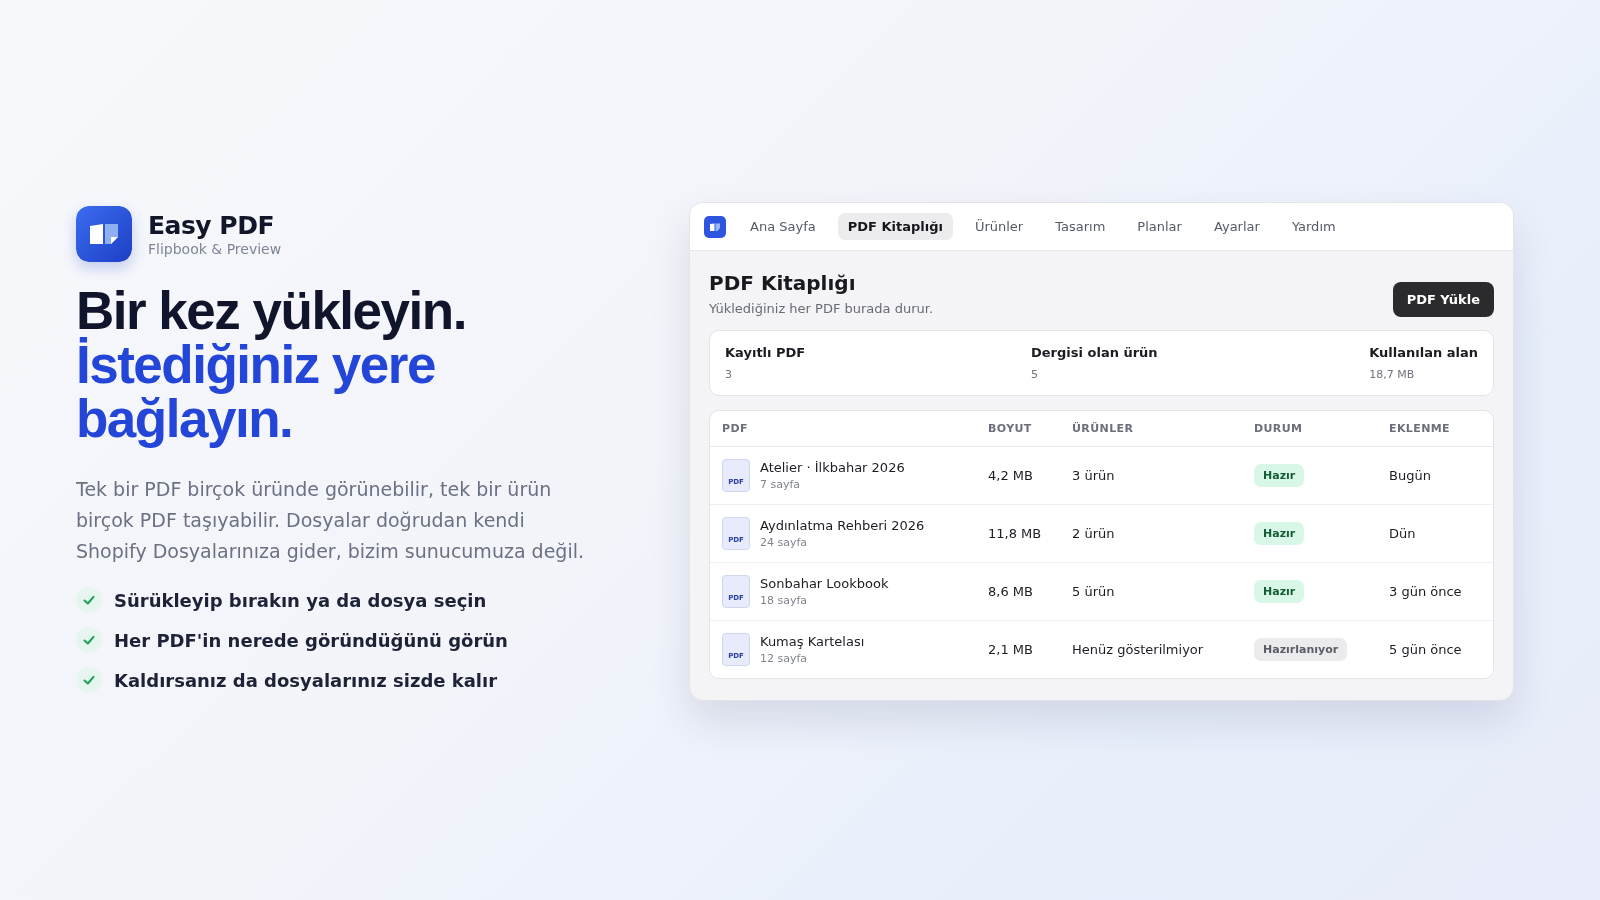 The width and height of the screenshot is (1600, 900). What do you see at coordinates (999, 226) in the screenshot?
I see `nav-tab: Ürünler` at bounding box center [999, 226].